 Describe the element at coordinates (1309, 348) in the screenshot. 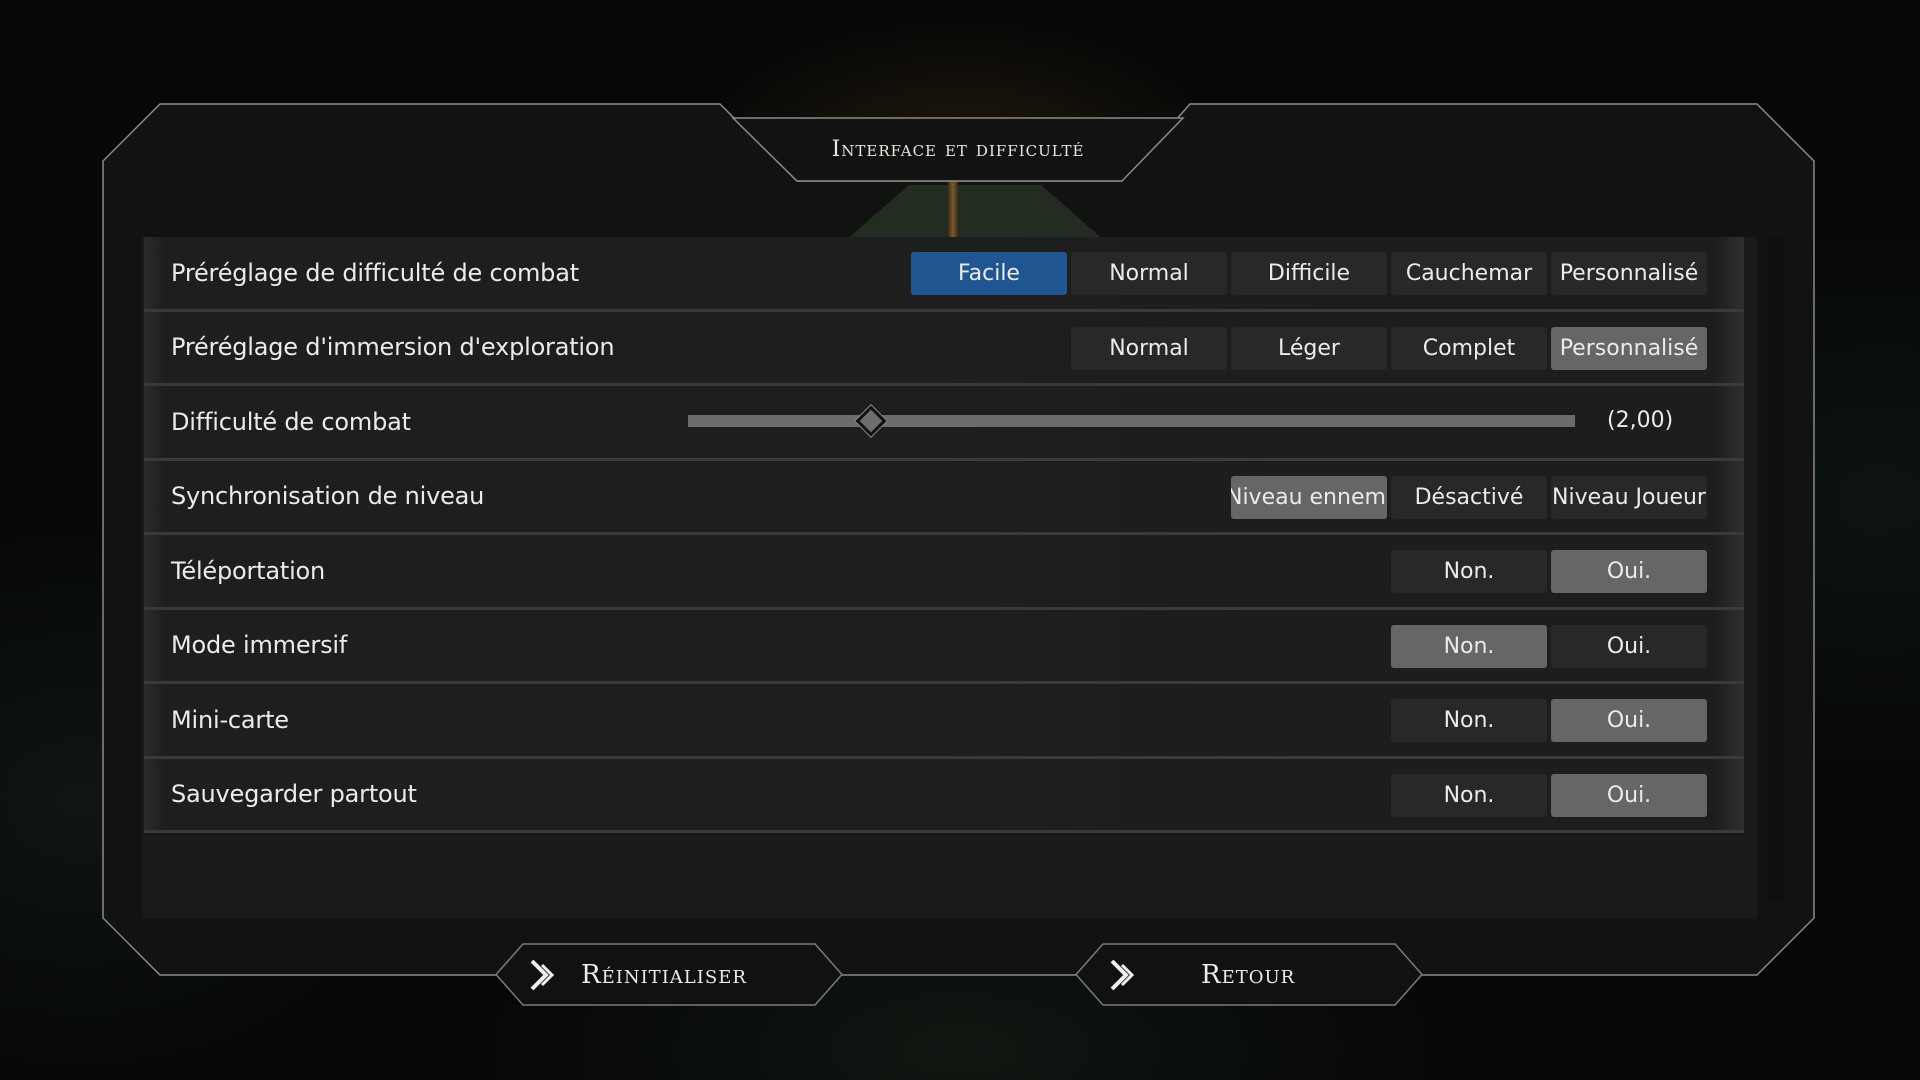

I see `option-button-leger: Léger` at that location.